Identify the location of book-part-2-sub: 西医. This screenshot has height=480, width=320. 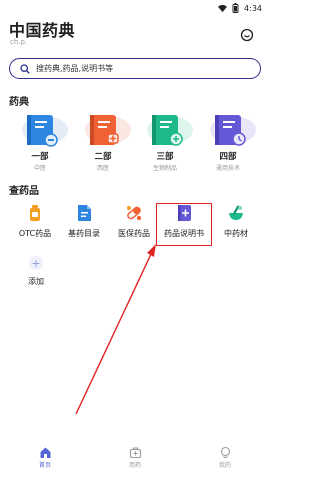
(102, 168).